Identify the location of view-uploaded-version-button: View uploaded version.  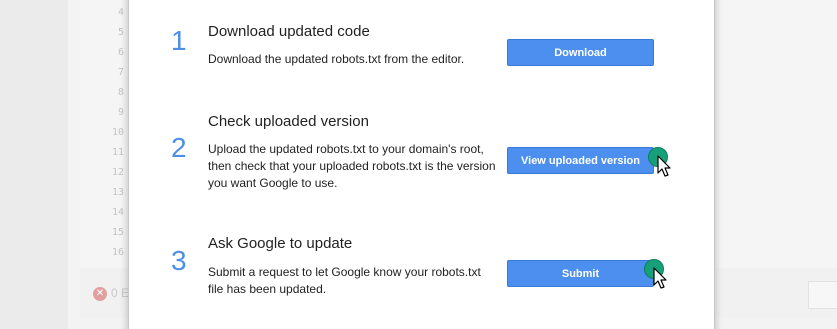
(580, 160).